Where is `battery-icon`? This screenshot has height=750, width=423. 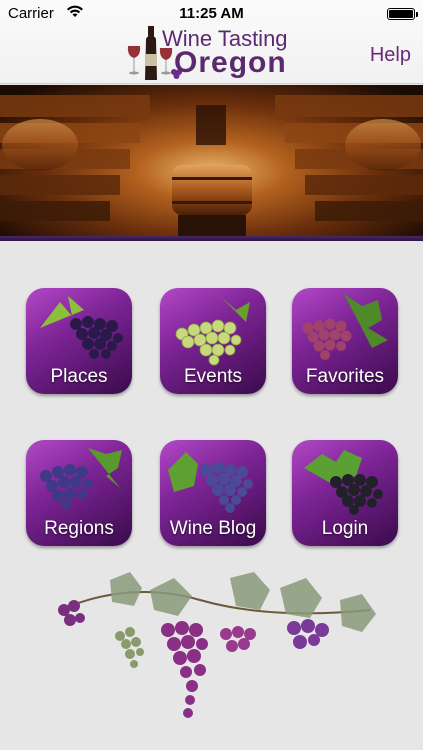 battery-icon is located at coordinates (402, 14).